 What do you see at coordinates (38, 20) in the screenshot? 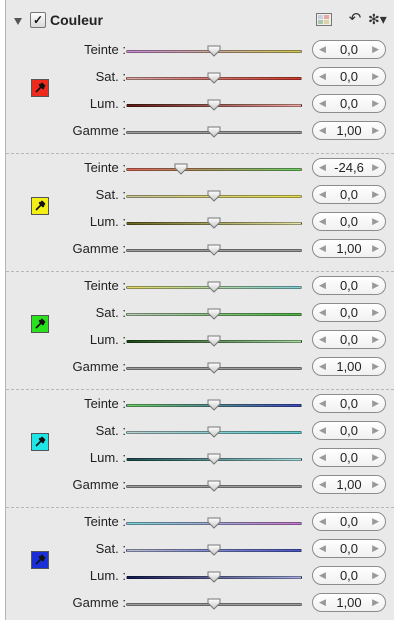
I see `enable-checkbox: ✓` at bounding box center [38, 20].